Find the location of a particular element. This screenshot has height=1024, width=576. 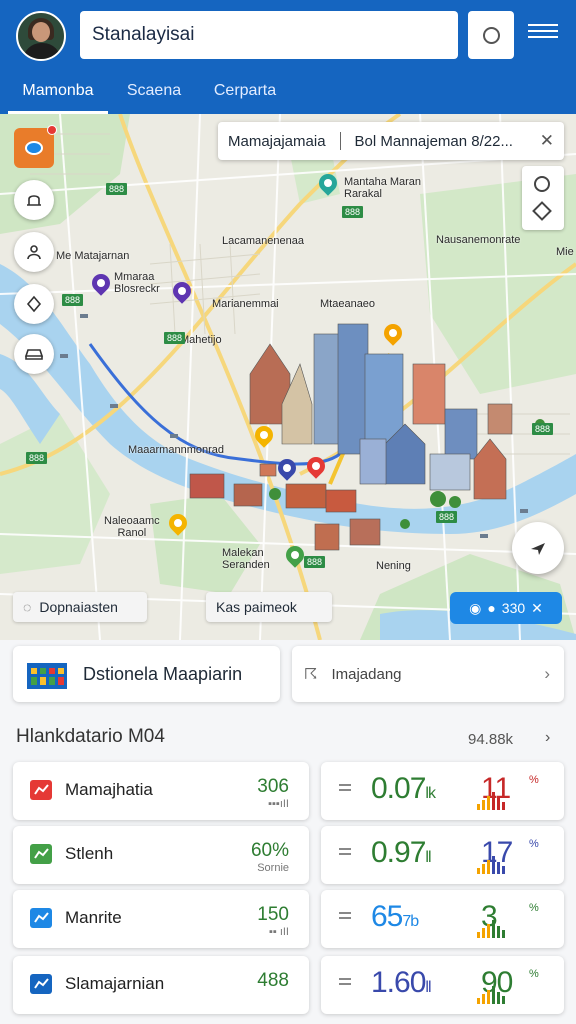

close-icon: ✕ is located at coordinates (547, 141).